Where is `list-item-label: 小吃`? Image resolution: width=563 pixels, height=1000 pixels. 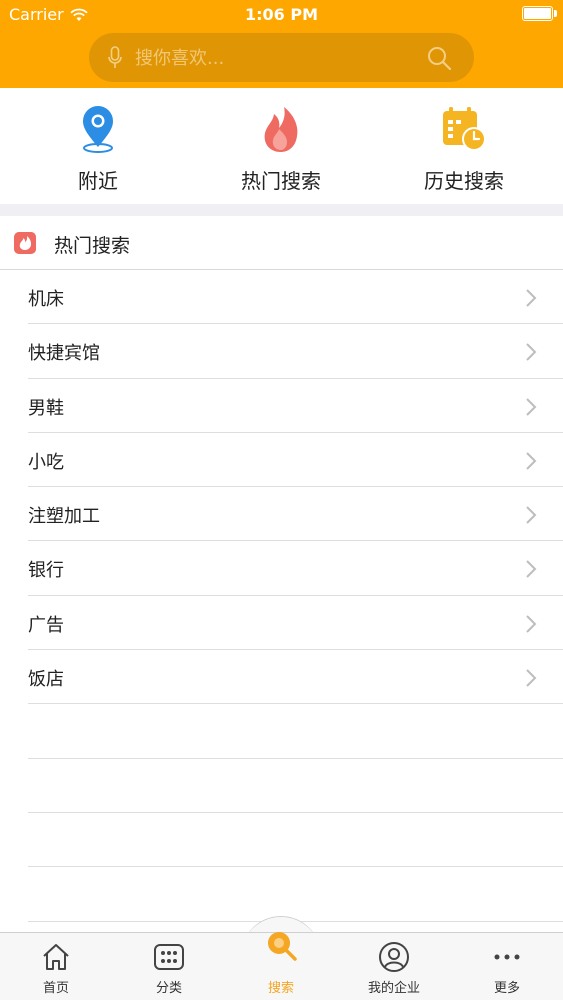 list-item-label: 小吃 is located at coordinates (46, 462).